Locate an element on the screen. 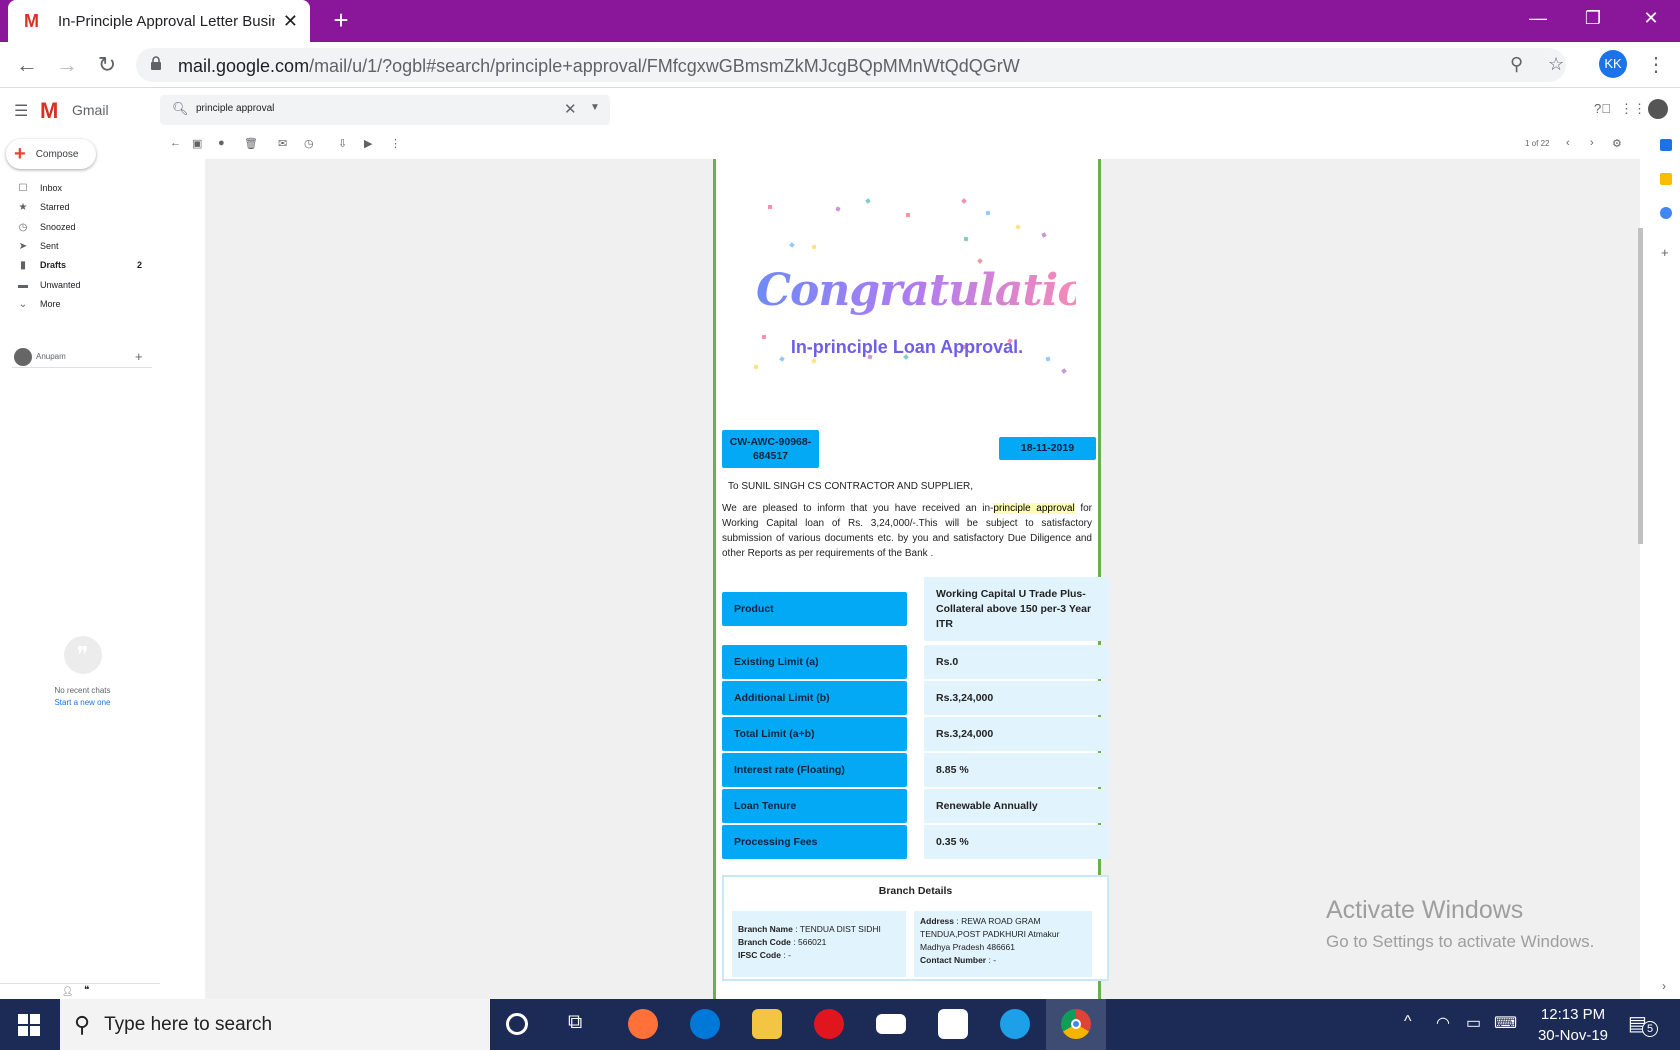  close-window-button: ✕ is located at coordinates (1651, 19).